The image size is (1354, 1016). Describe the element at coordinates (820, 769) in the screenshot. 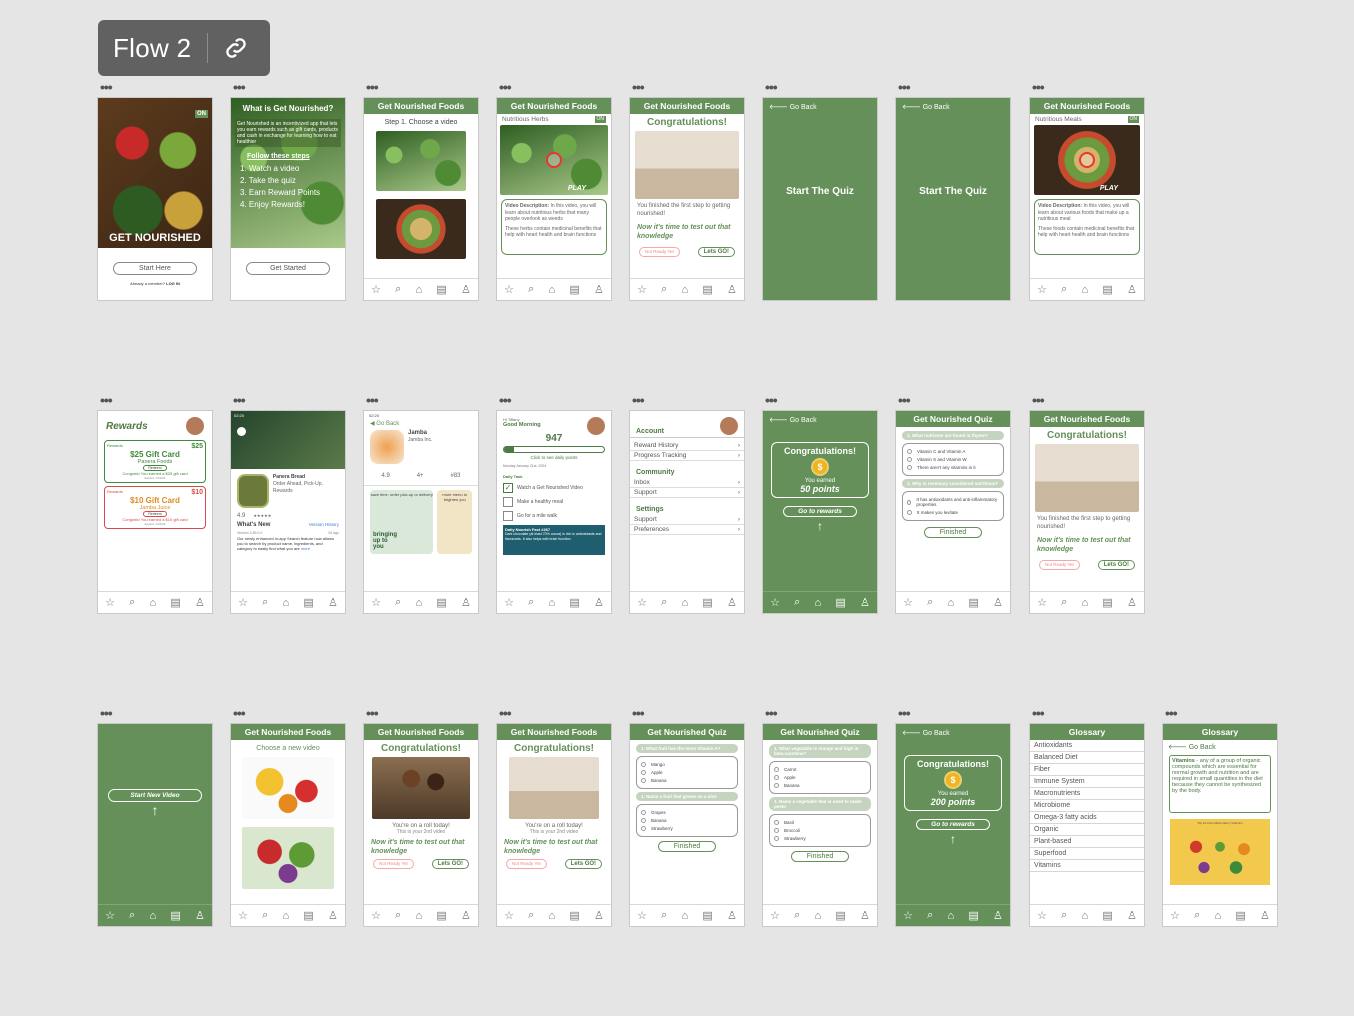

I see `answer-option: Carrot` at that location.